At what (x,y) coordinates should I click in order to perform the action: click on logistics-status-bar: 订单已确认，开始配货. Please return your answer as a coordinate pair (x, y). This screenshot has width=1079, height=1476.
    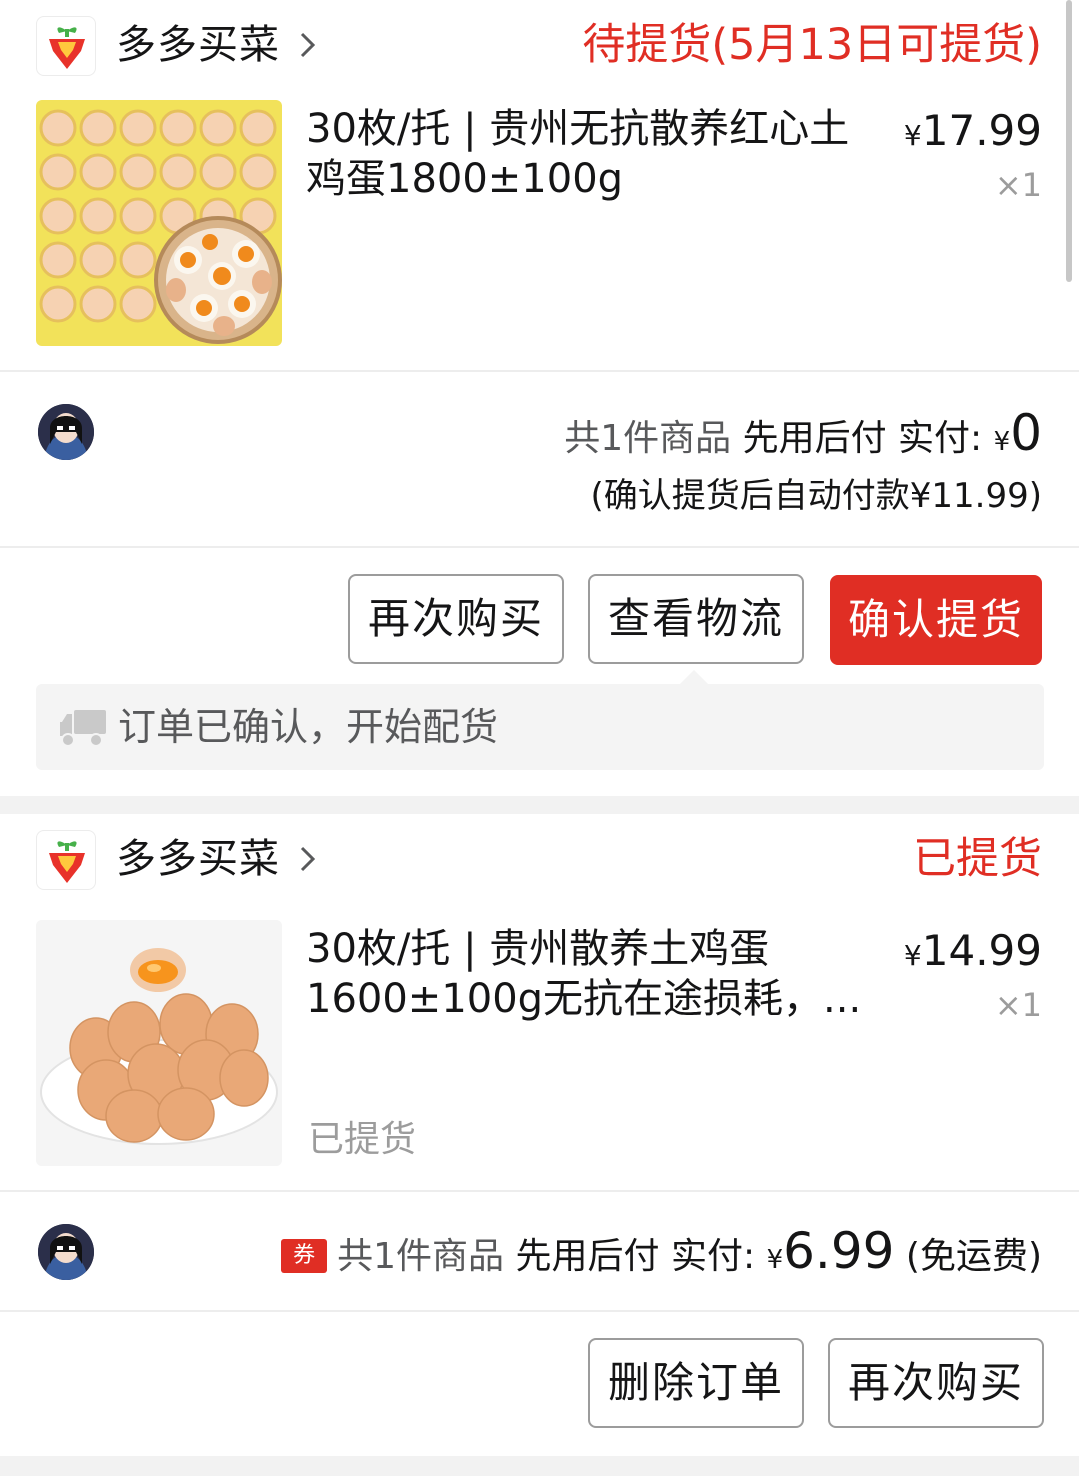
    Looking at the image, I should click on (540, 720).